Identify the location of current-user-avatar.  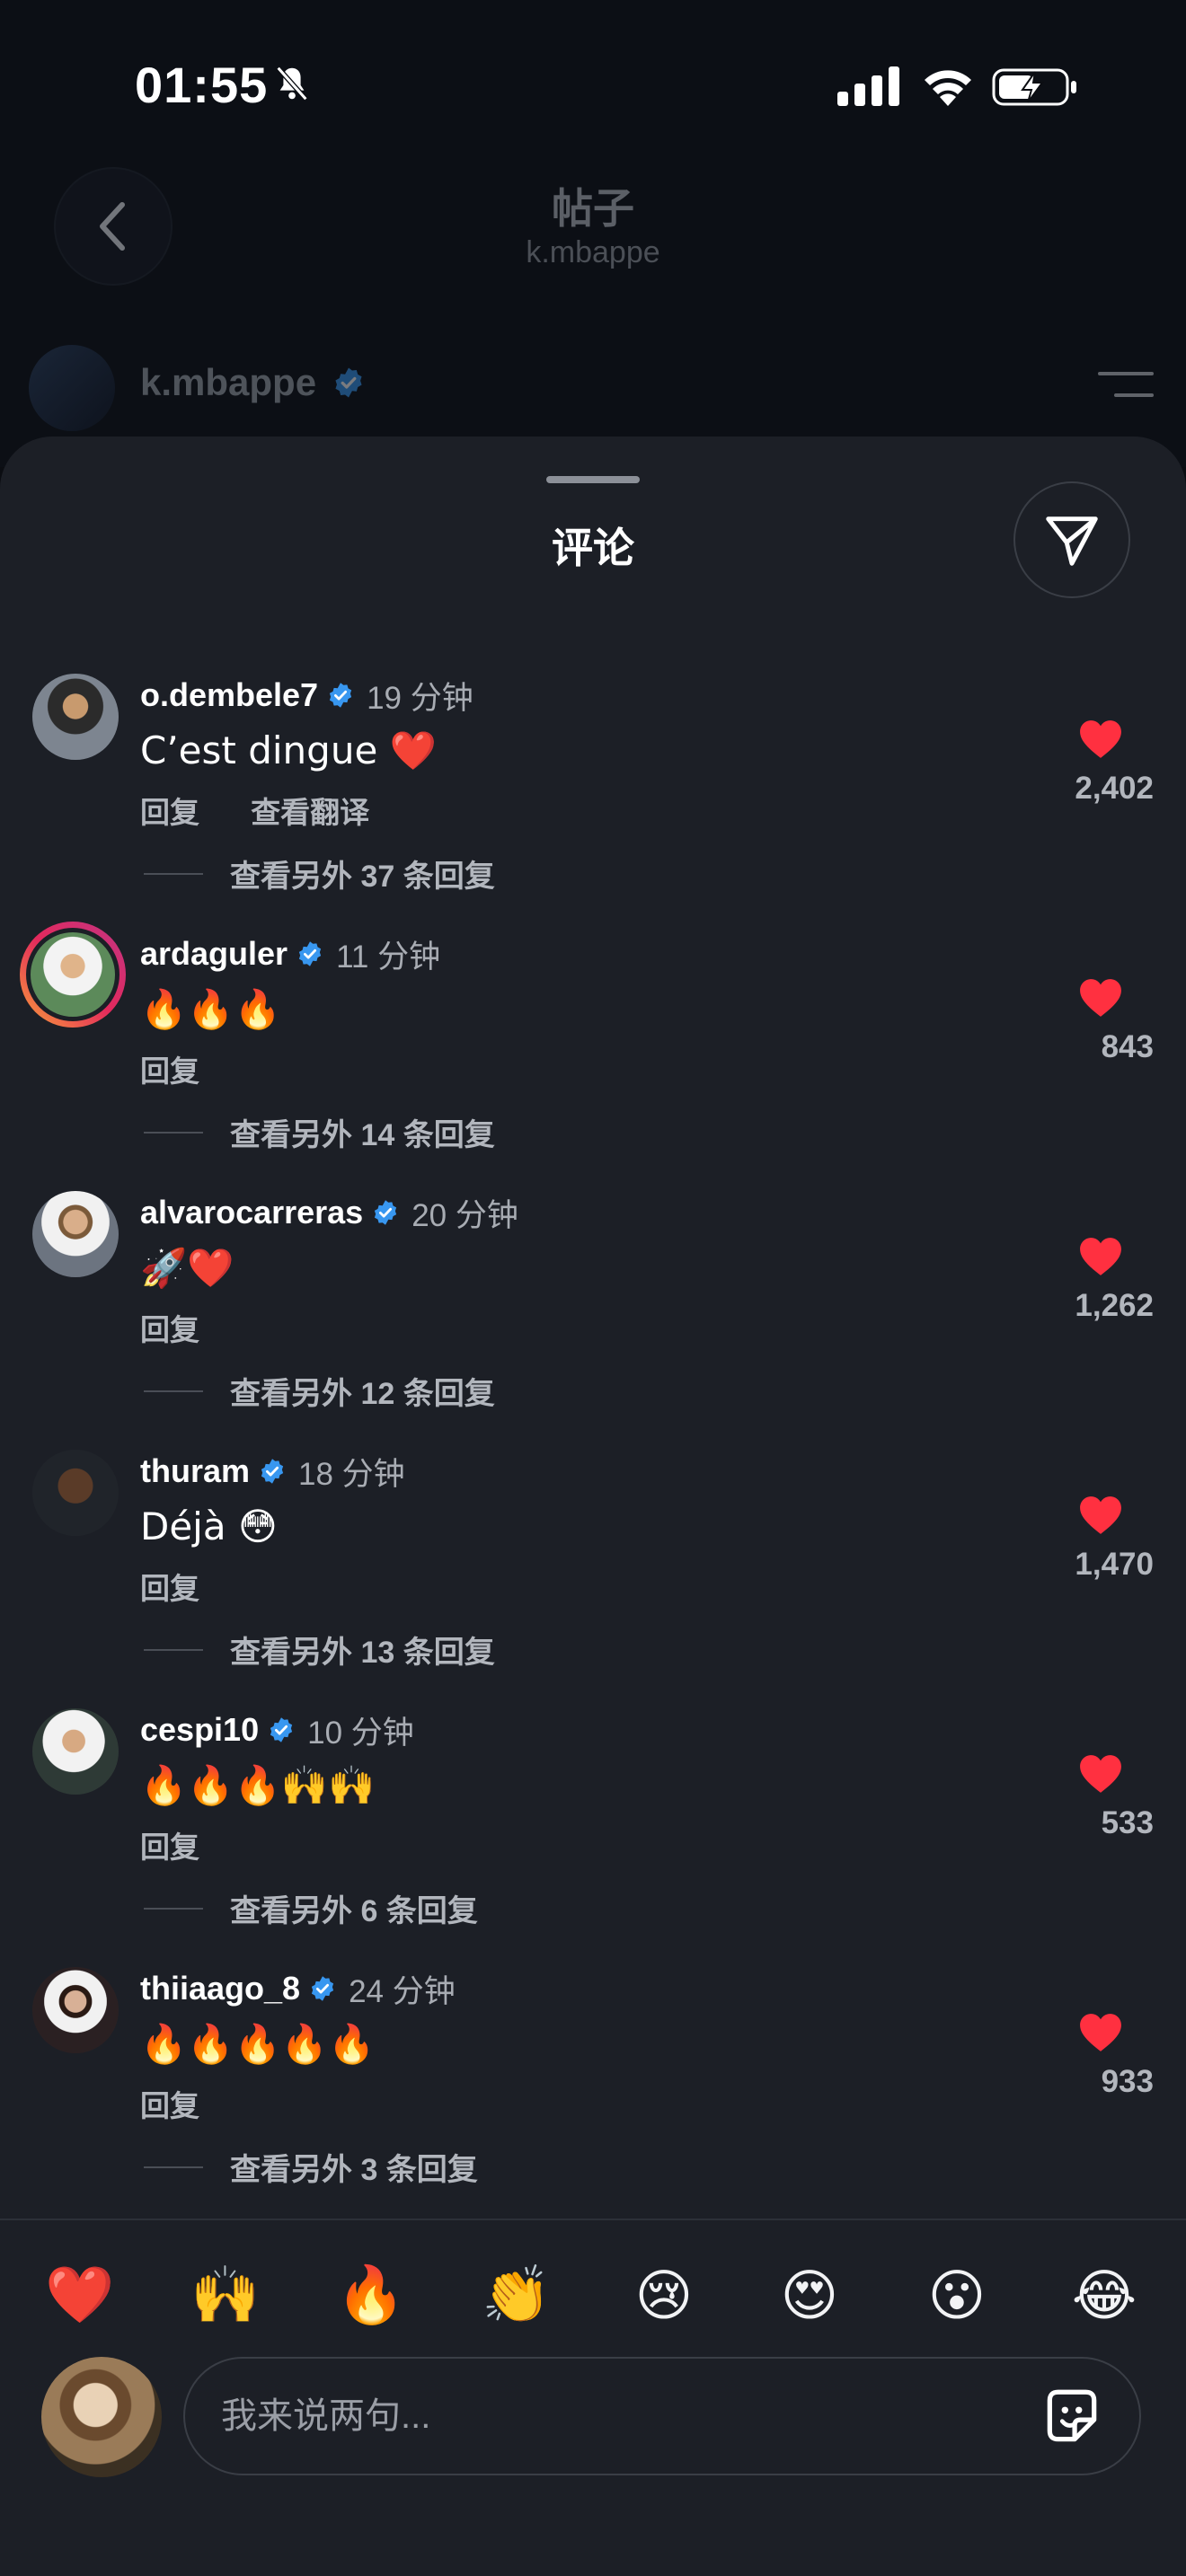
(101, 2417).